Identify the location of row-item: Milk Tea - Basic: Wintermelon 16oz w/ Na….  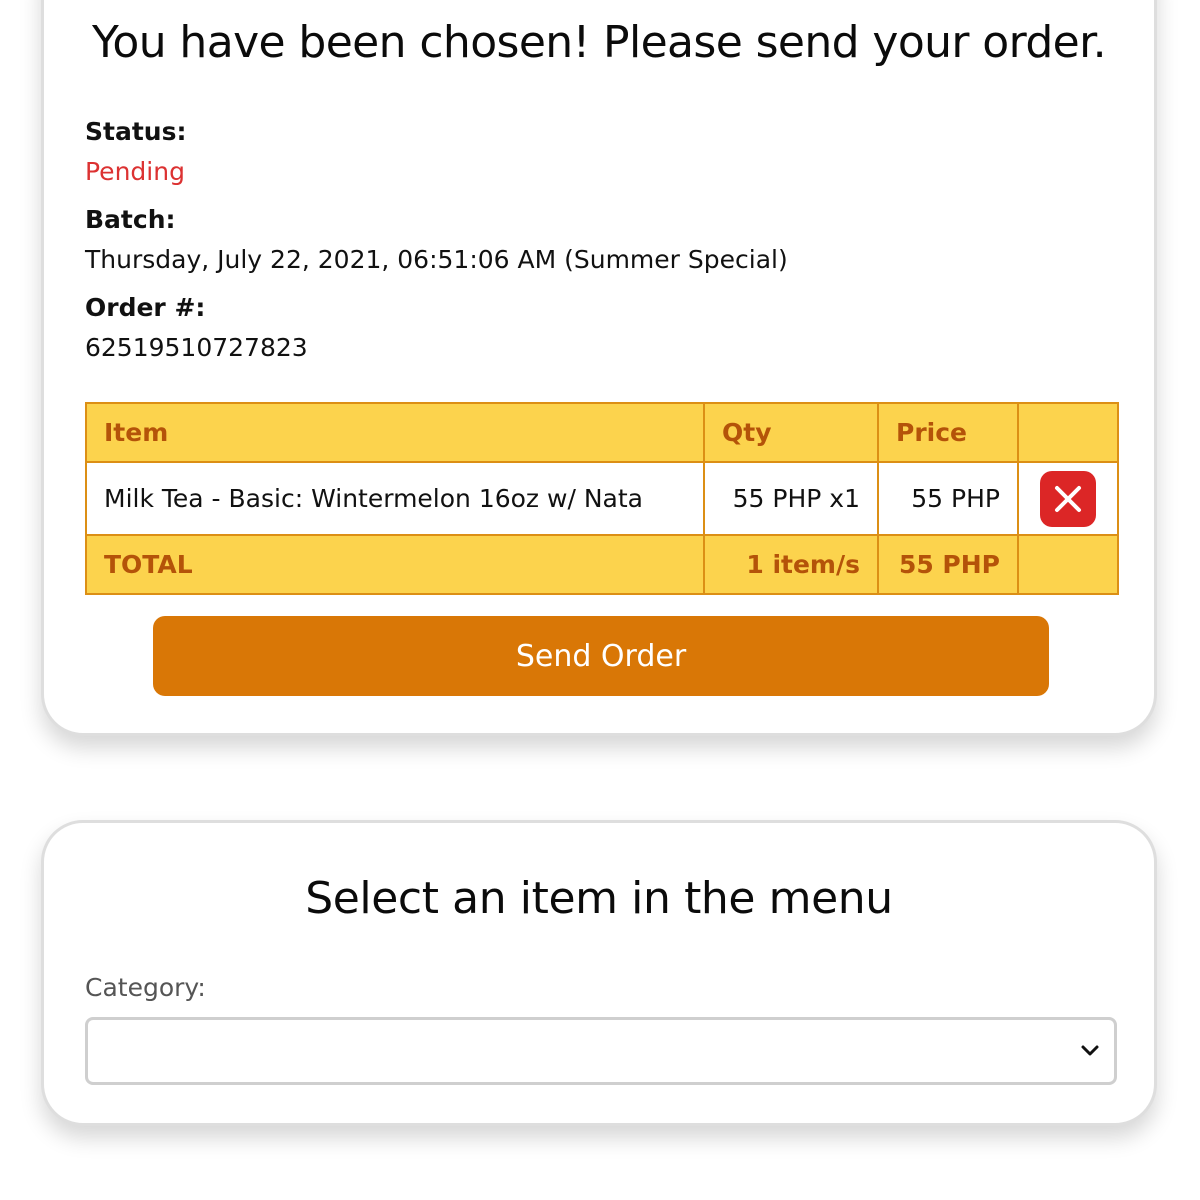
(395, 498).